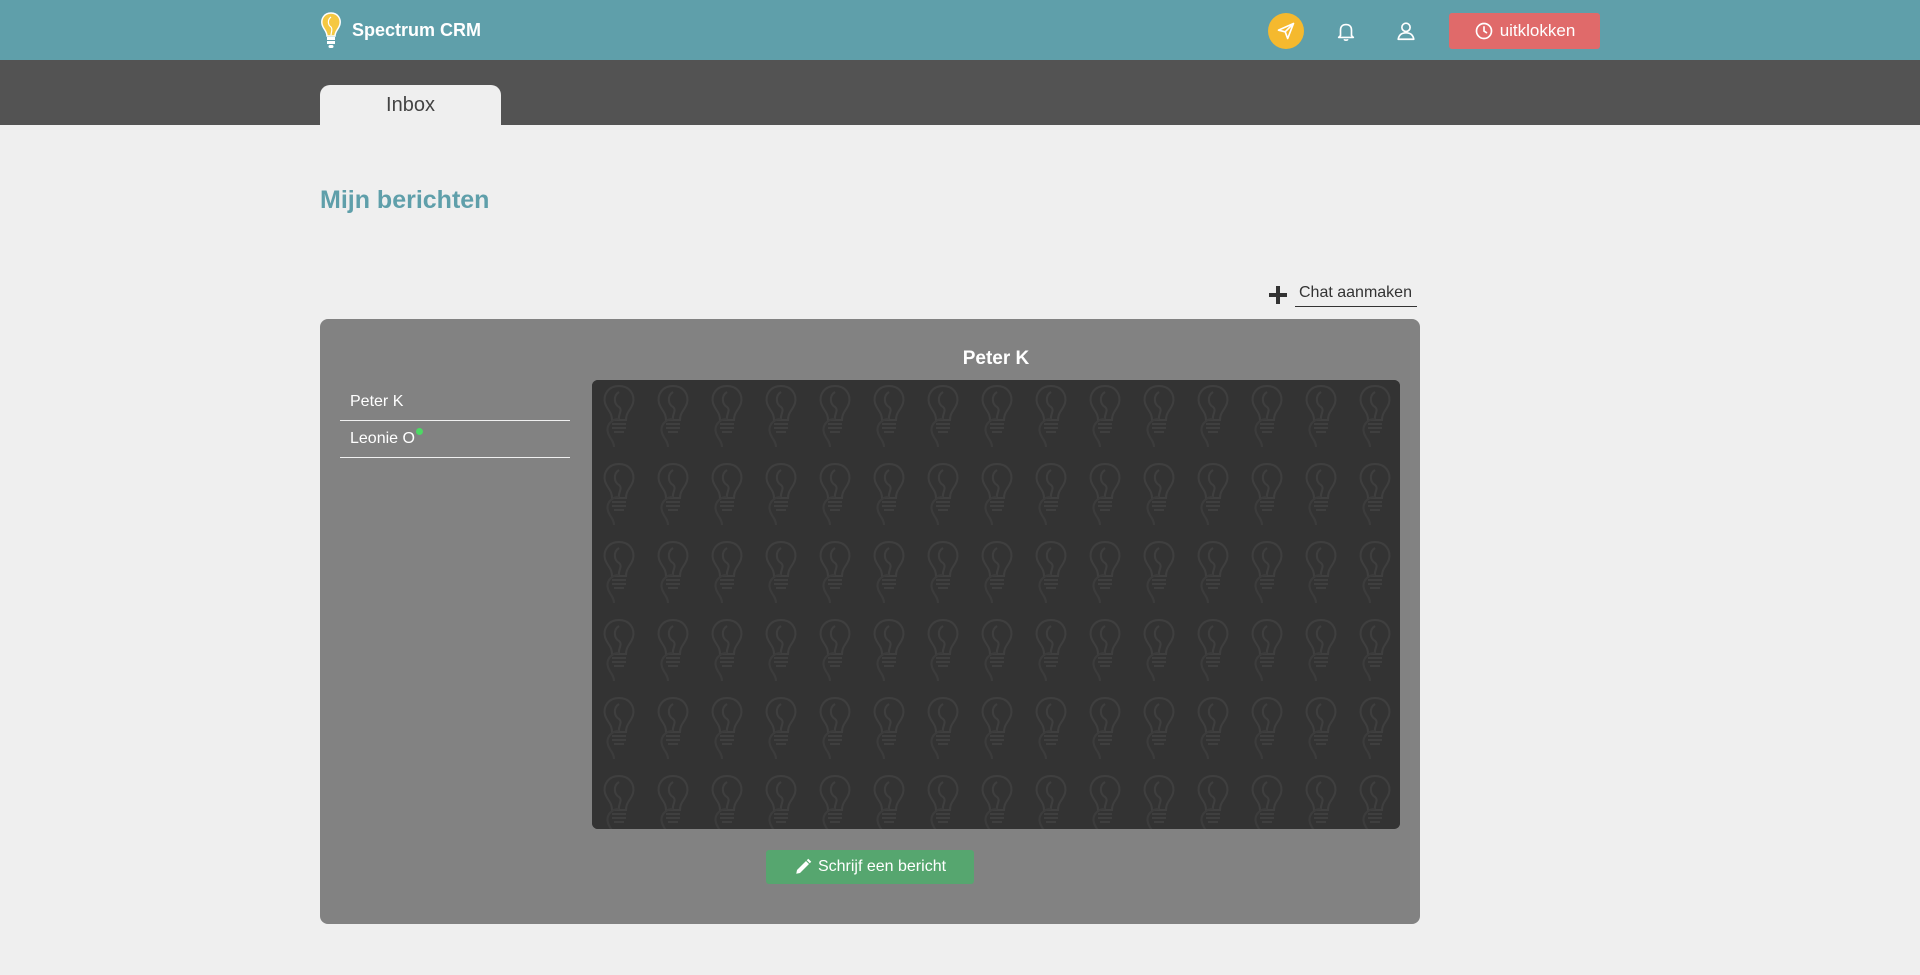  I want to click on clock-icon, so click(1484, 31).